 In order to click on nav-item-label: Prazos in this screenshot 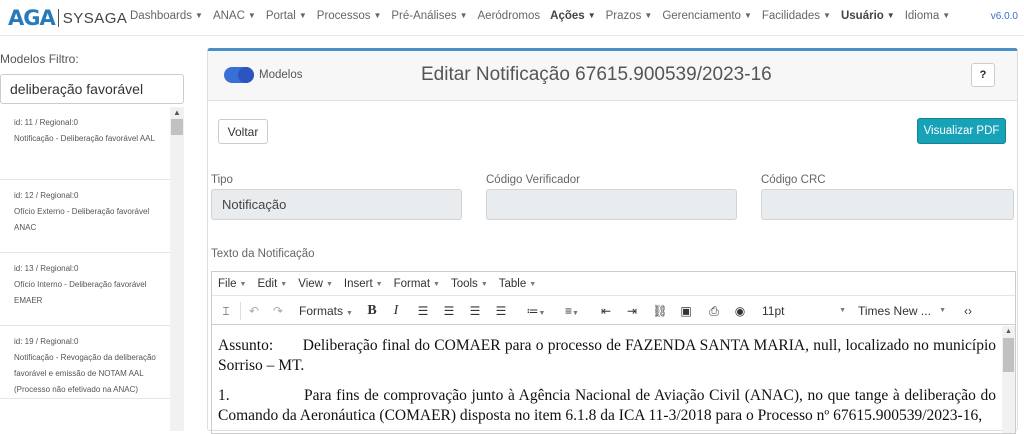, I will do `click(623, 16)`.